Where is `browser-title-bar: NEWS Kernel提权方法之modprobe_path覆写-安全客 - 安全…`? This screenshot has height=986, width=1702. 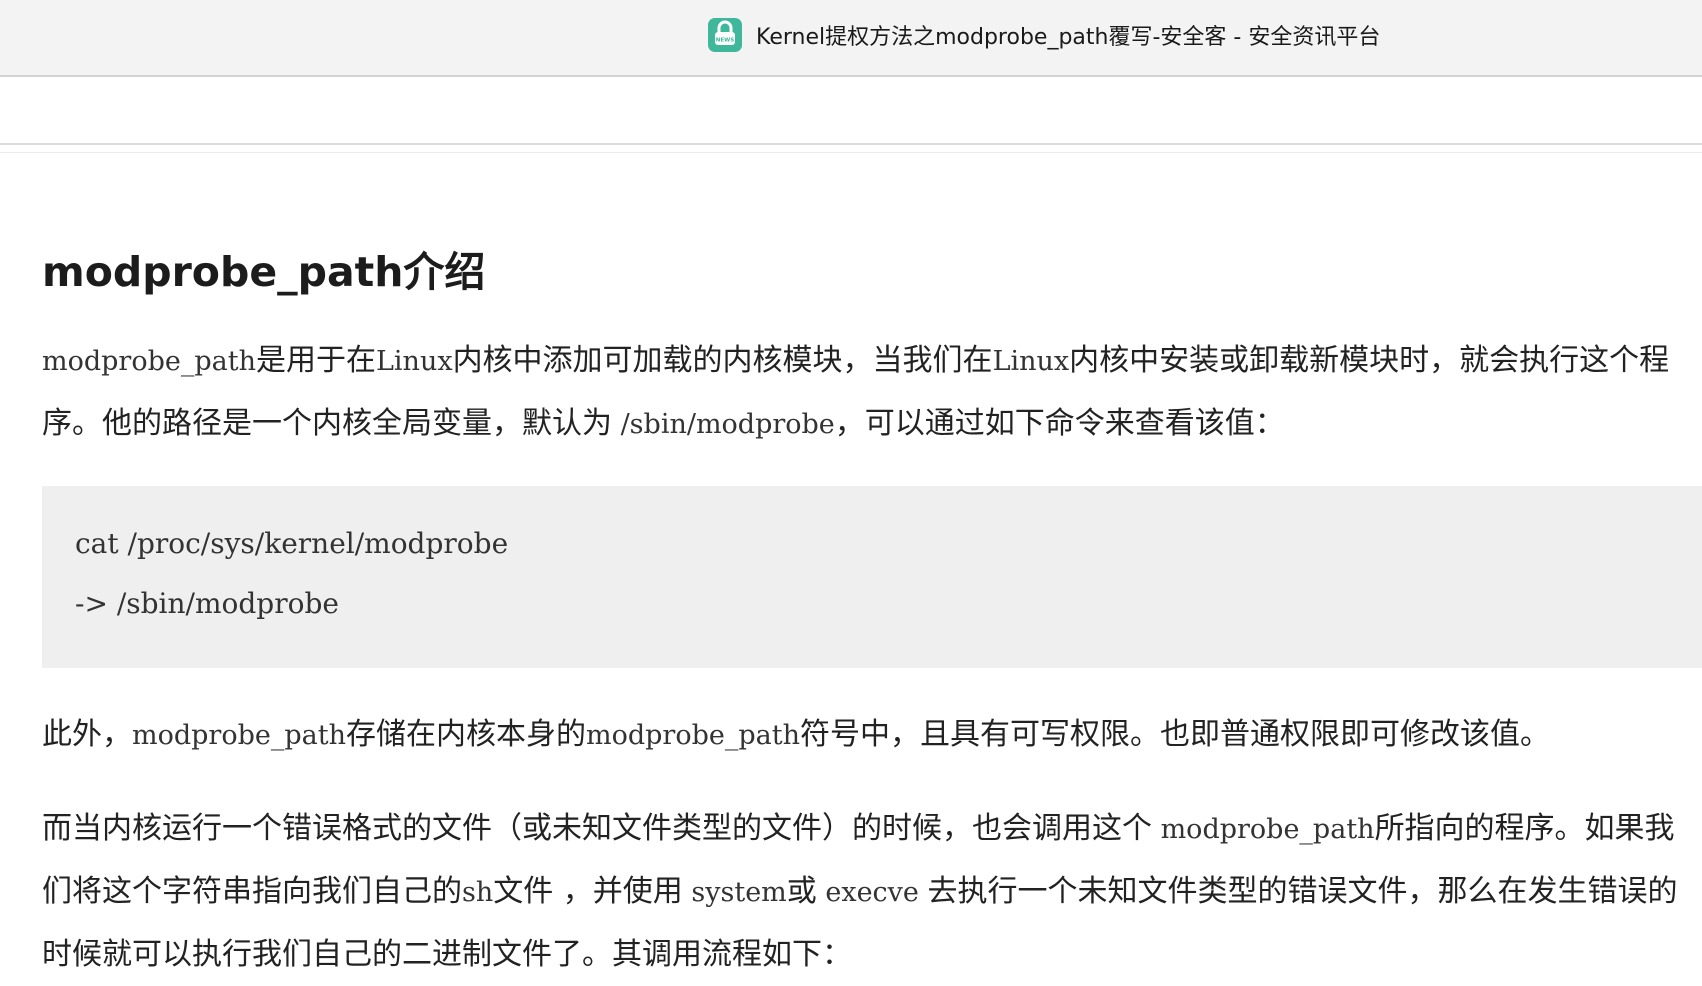
browser-title-bar: NEWS Kernel提权方法之modprobe_path覆写-安全客 - 安全… is located at coordinates (851, 38).